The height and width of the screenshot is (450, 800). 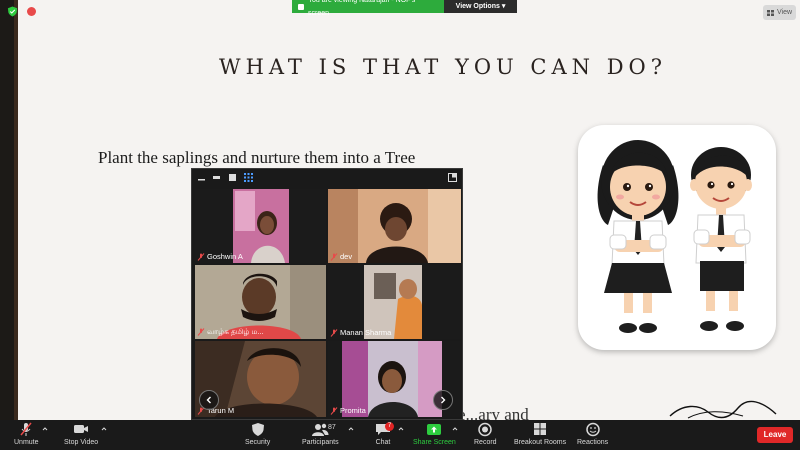 I want to click on participant-name: Goshwin A, so click(x=220, y=256).